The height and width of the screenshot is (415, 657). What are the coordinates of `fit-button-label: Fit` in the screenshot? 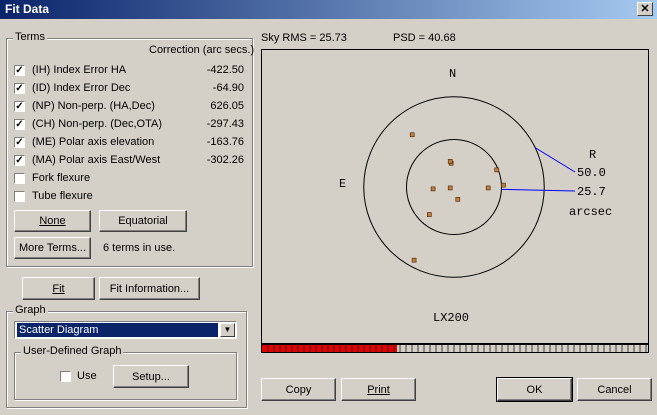 It's located at (58, 288).